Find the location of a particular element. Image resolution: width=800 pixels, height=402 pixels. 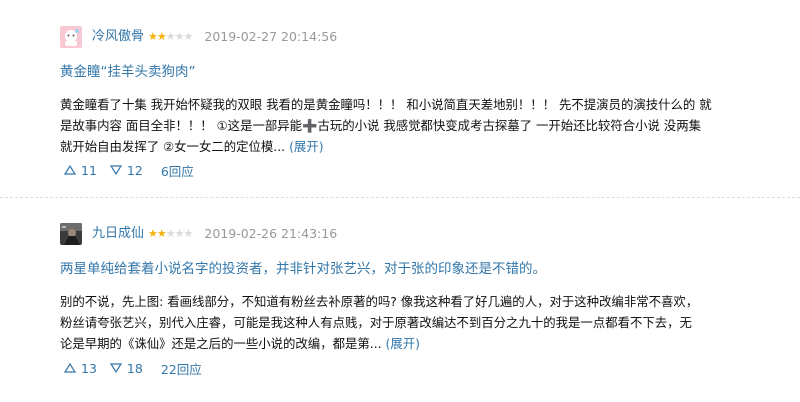

review-title: 两星单纯给套着小说名字的投资者，并非针对张艺兴，对于张的印象还是不错的。 is located at coordinates (416, 269).